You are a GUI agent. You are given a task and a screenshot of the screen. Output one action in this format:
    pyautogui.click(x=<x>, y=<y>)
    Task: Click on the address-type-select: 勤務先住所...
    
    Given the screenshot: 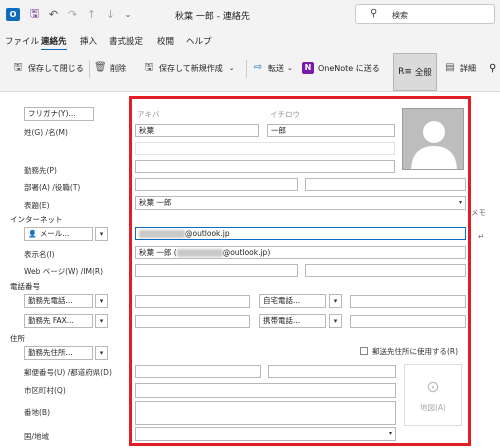 What is the action you would take?
    pyautogui.click(x=58, y=353)
    